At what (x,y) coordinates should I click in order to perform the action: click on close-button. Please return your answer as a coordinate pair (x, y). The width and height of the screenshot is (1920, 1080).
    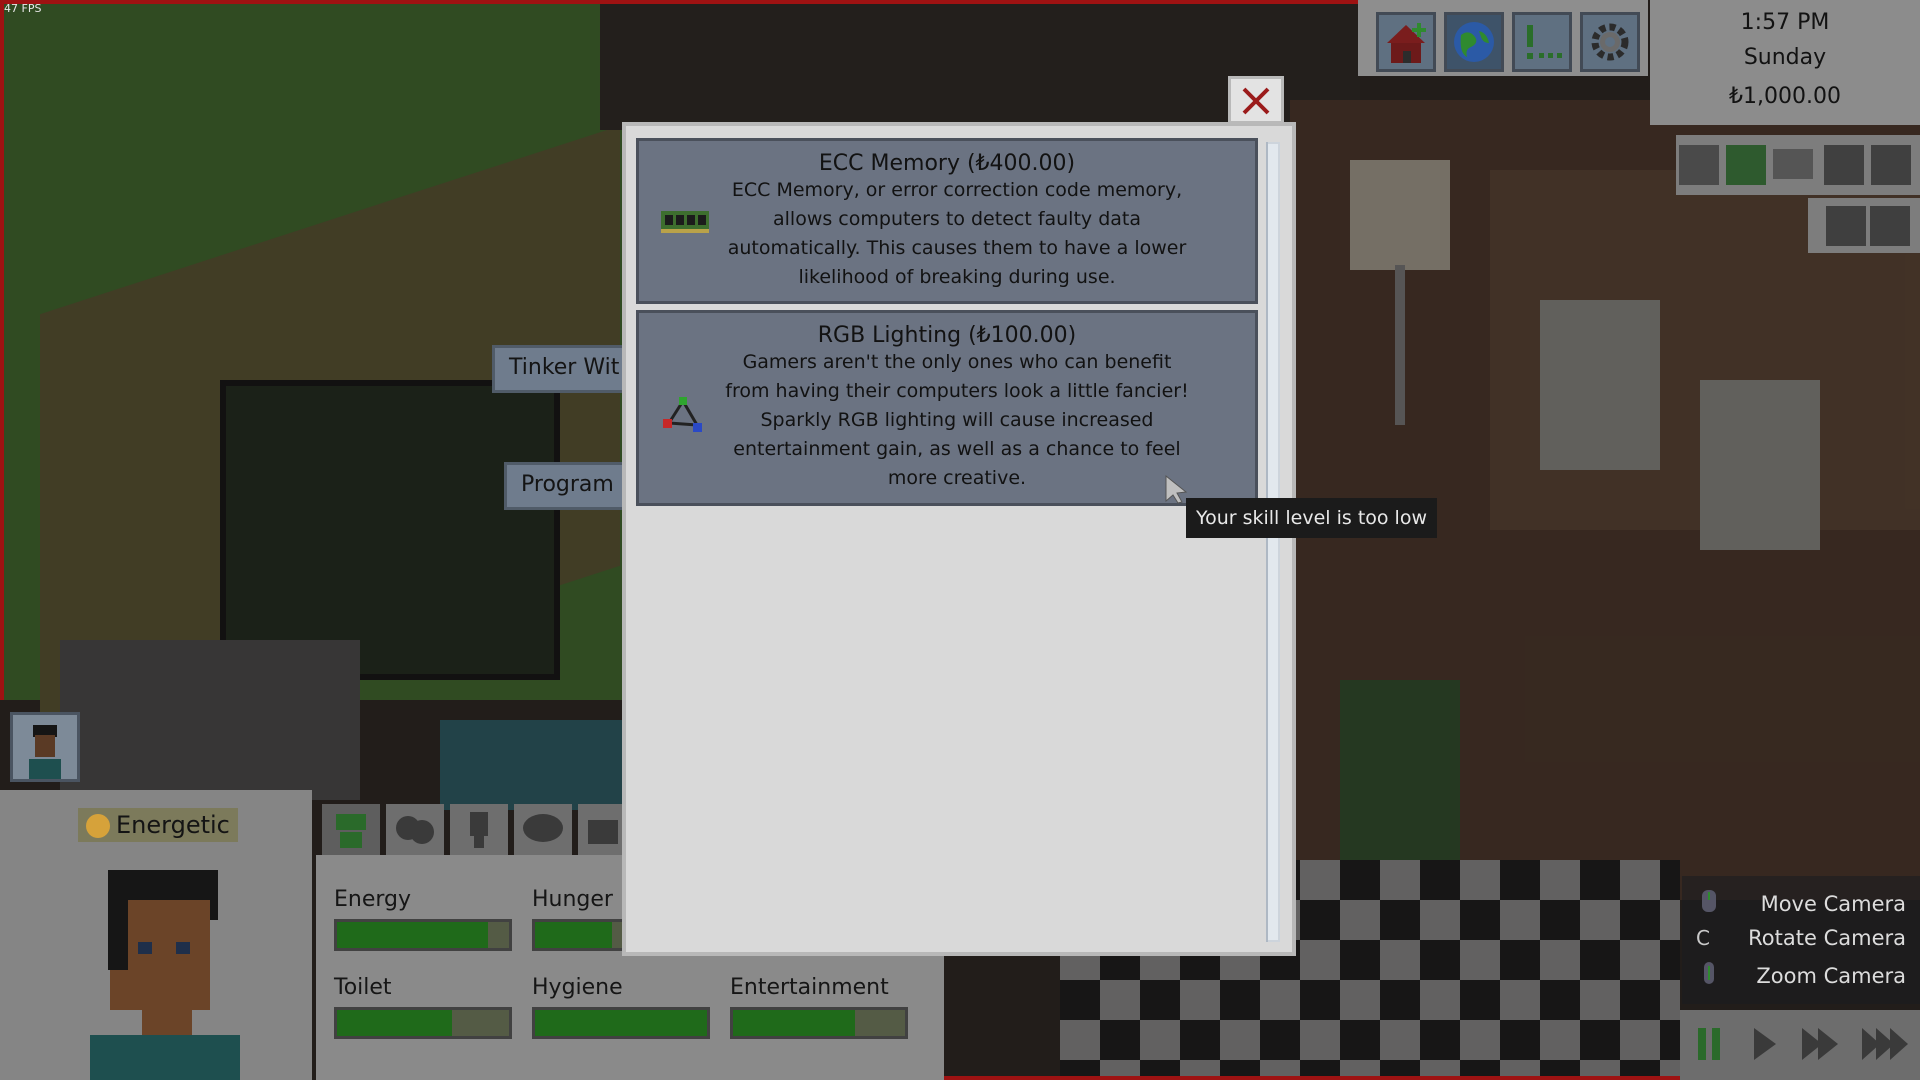
    Looking at the image, I should click on (1256, 100).